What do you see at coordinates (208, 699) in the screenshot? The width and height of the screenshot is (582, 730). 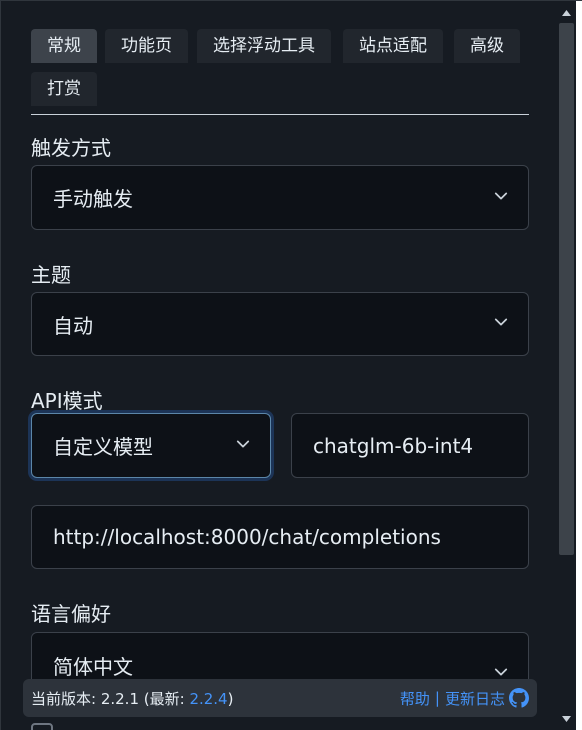 I see `latest-version-link: 2.2.4` at bounding box center [208, 699].